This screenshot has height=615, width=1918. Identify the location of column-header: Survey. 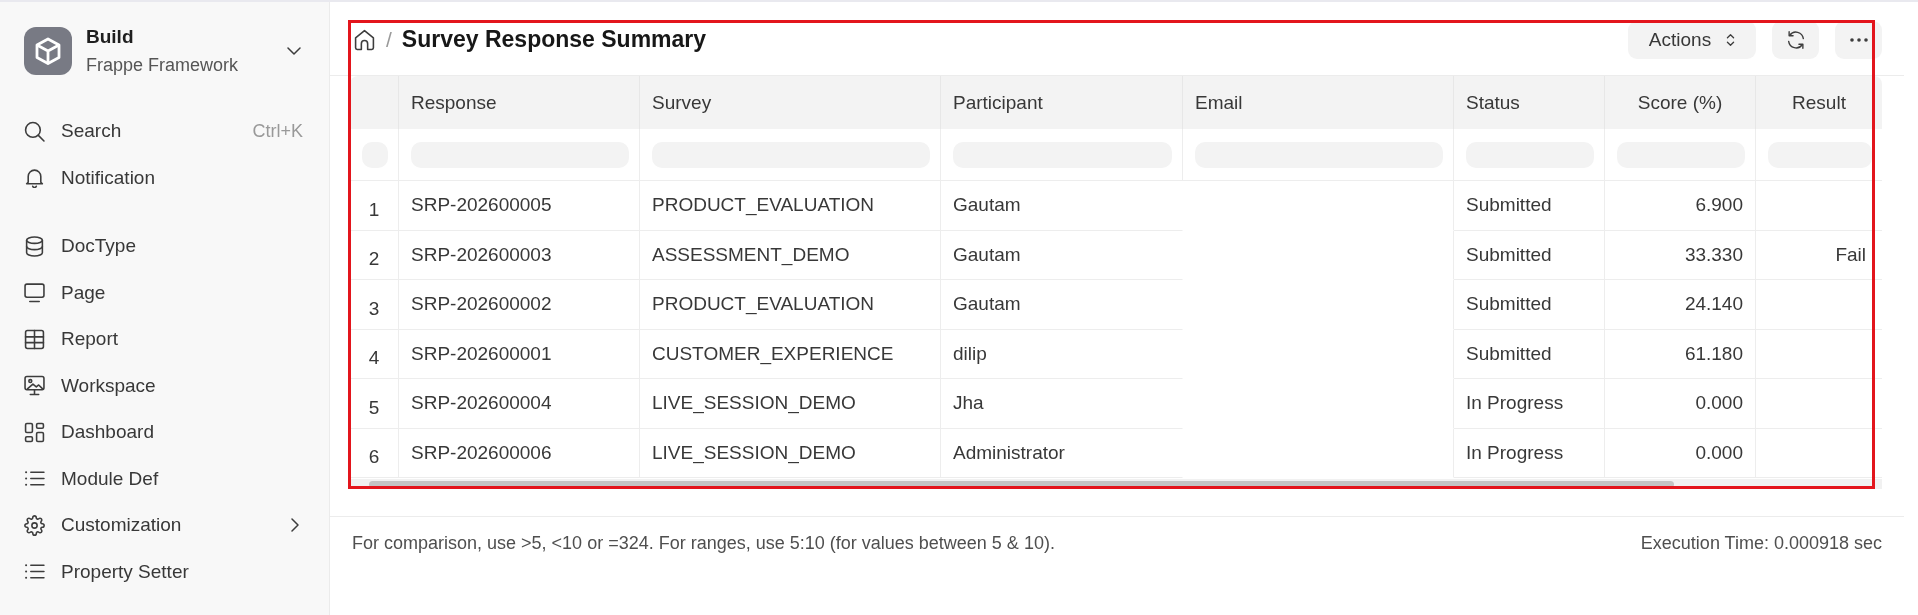
(790, 102).